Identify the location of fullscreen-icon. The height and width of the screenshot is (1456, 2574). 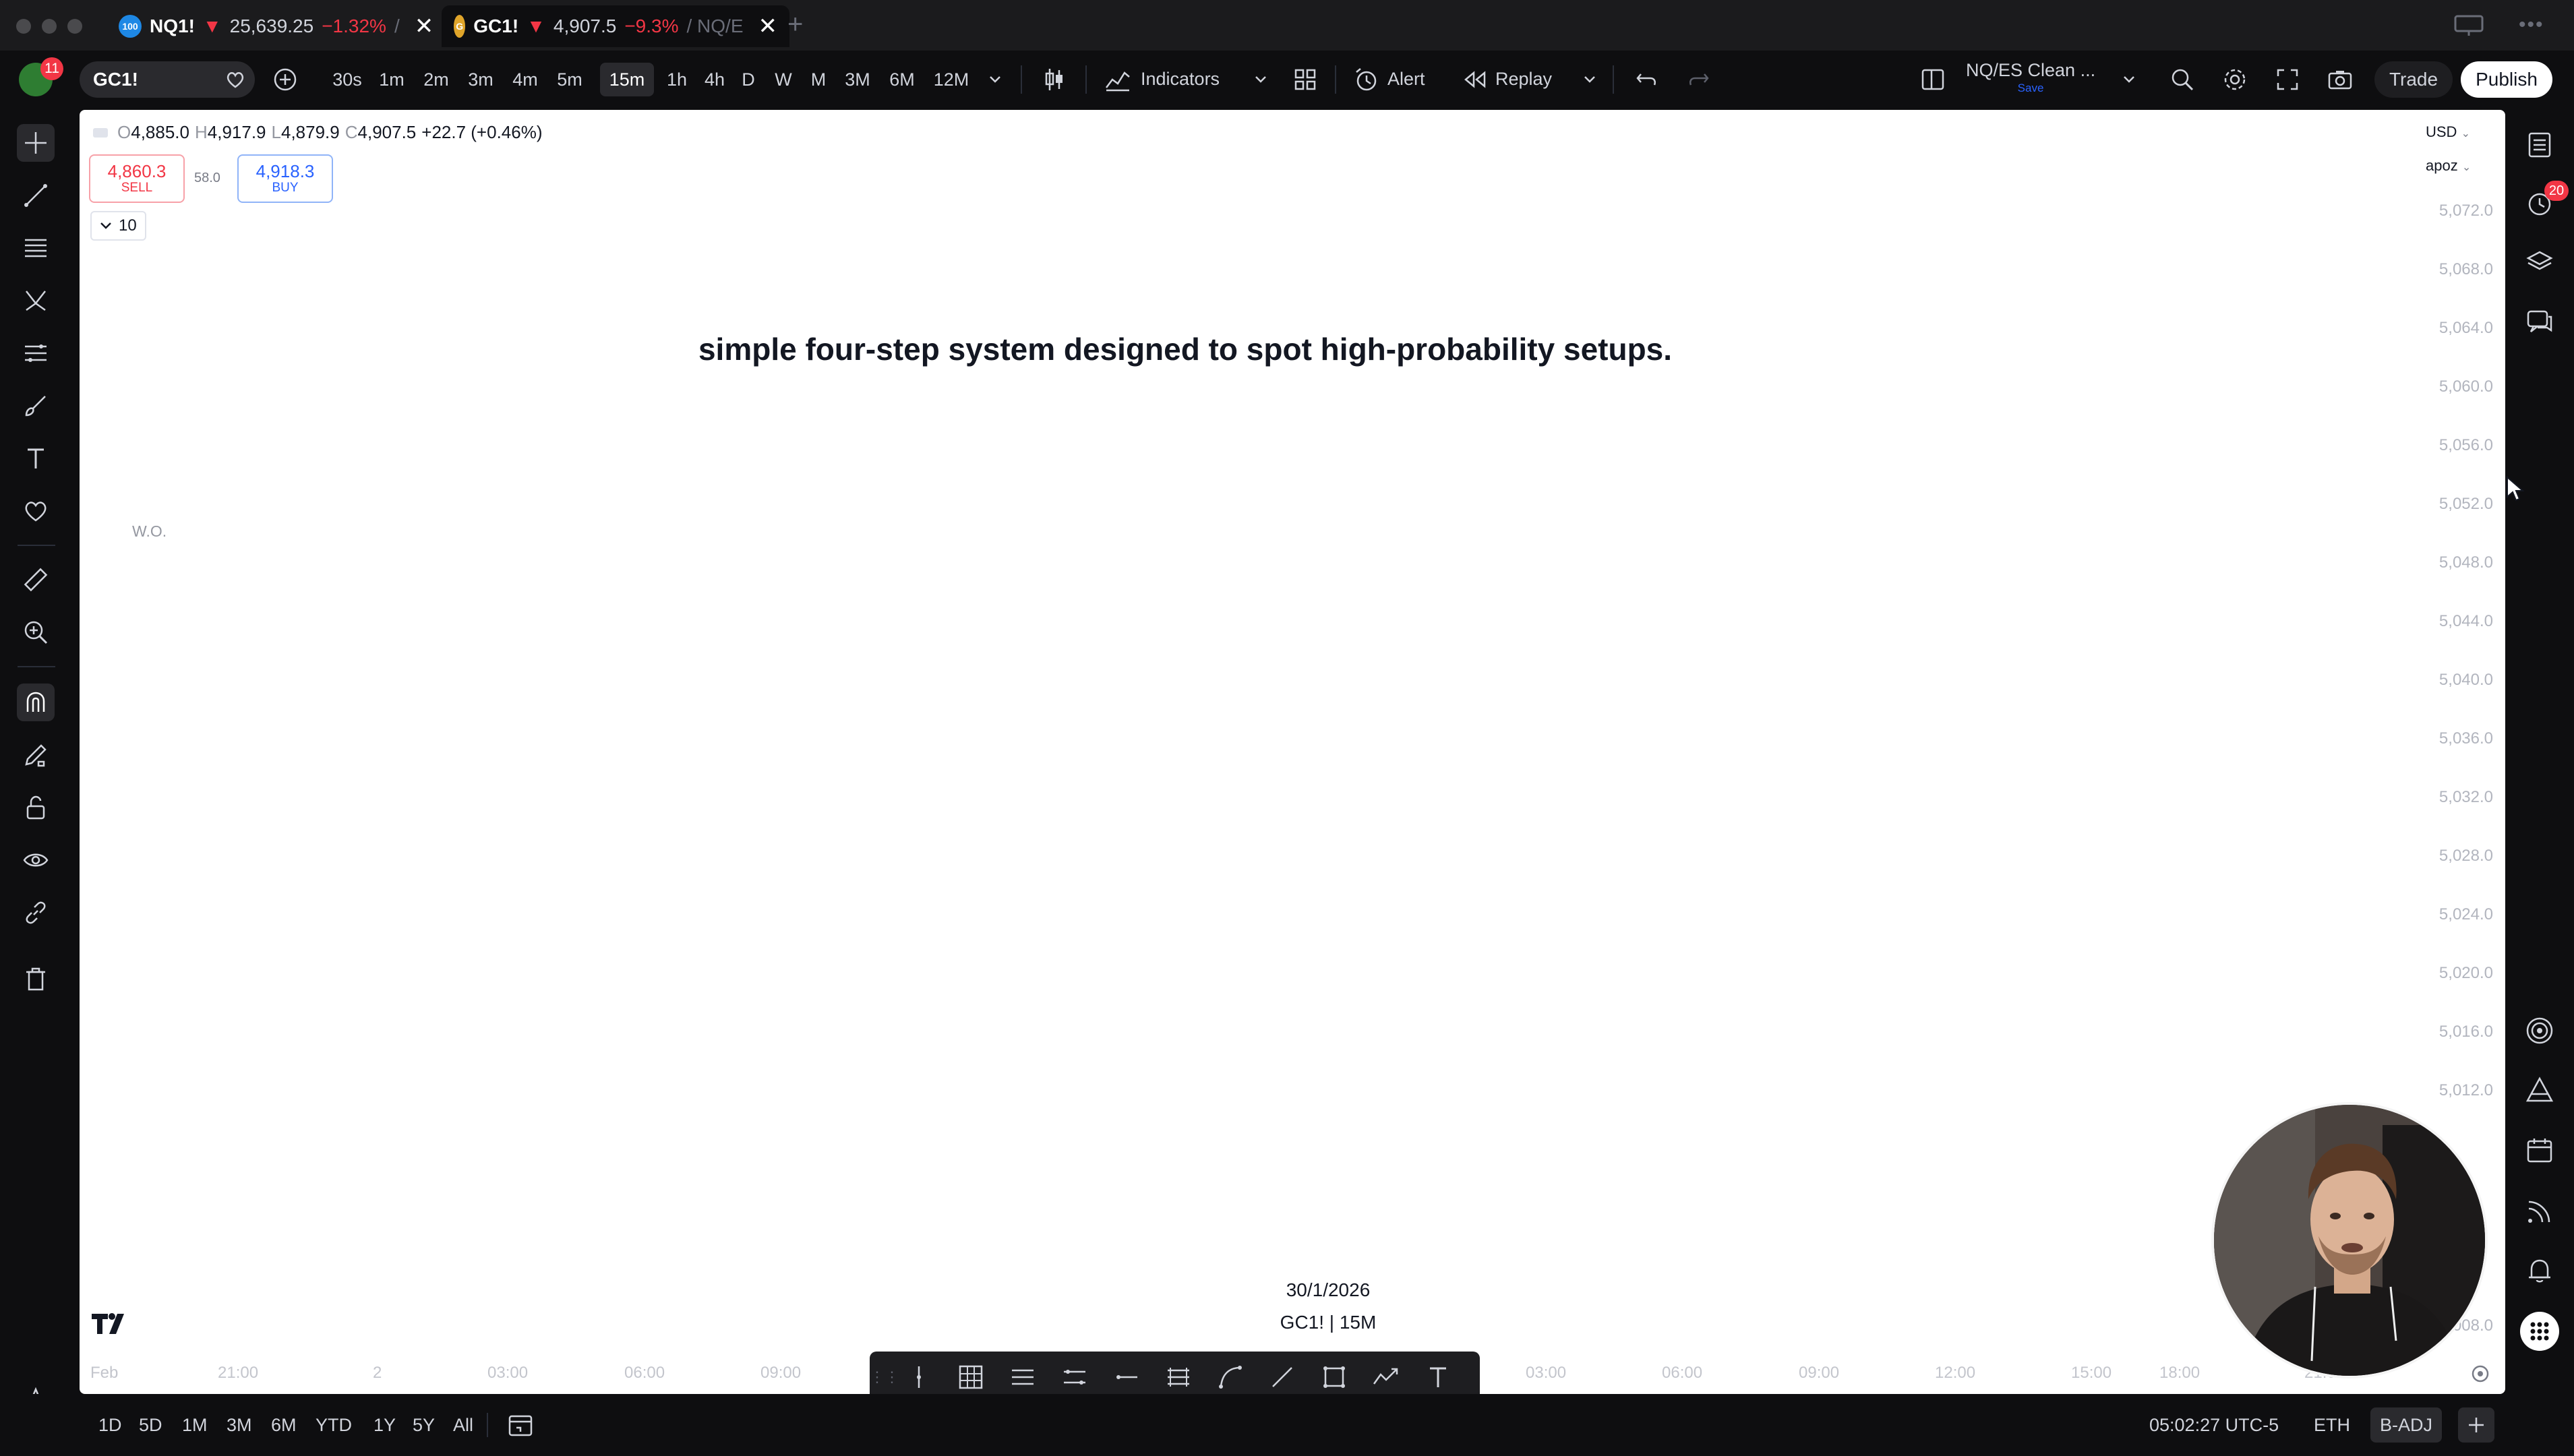
(2287, 79).